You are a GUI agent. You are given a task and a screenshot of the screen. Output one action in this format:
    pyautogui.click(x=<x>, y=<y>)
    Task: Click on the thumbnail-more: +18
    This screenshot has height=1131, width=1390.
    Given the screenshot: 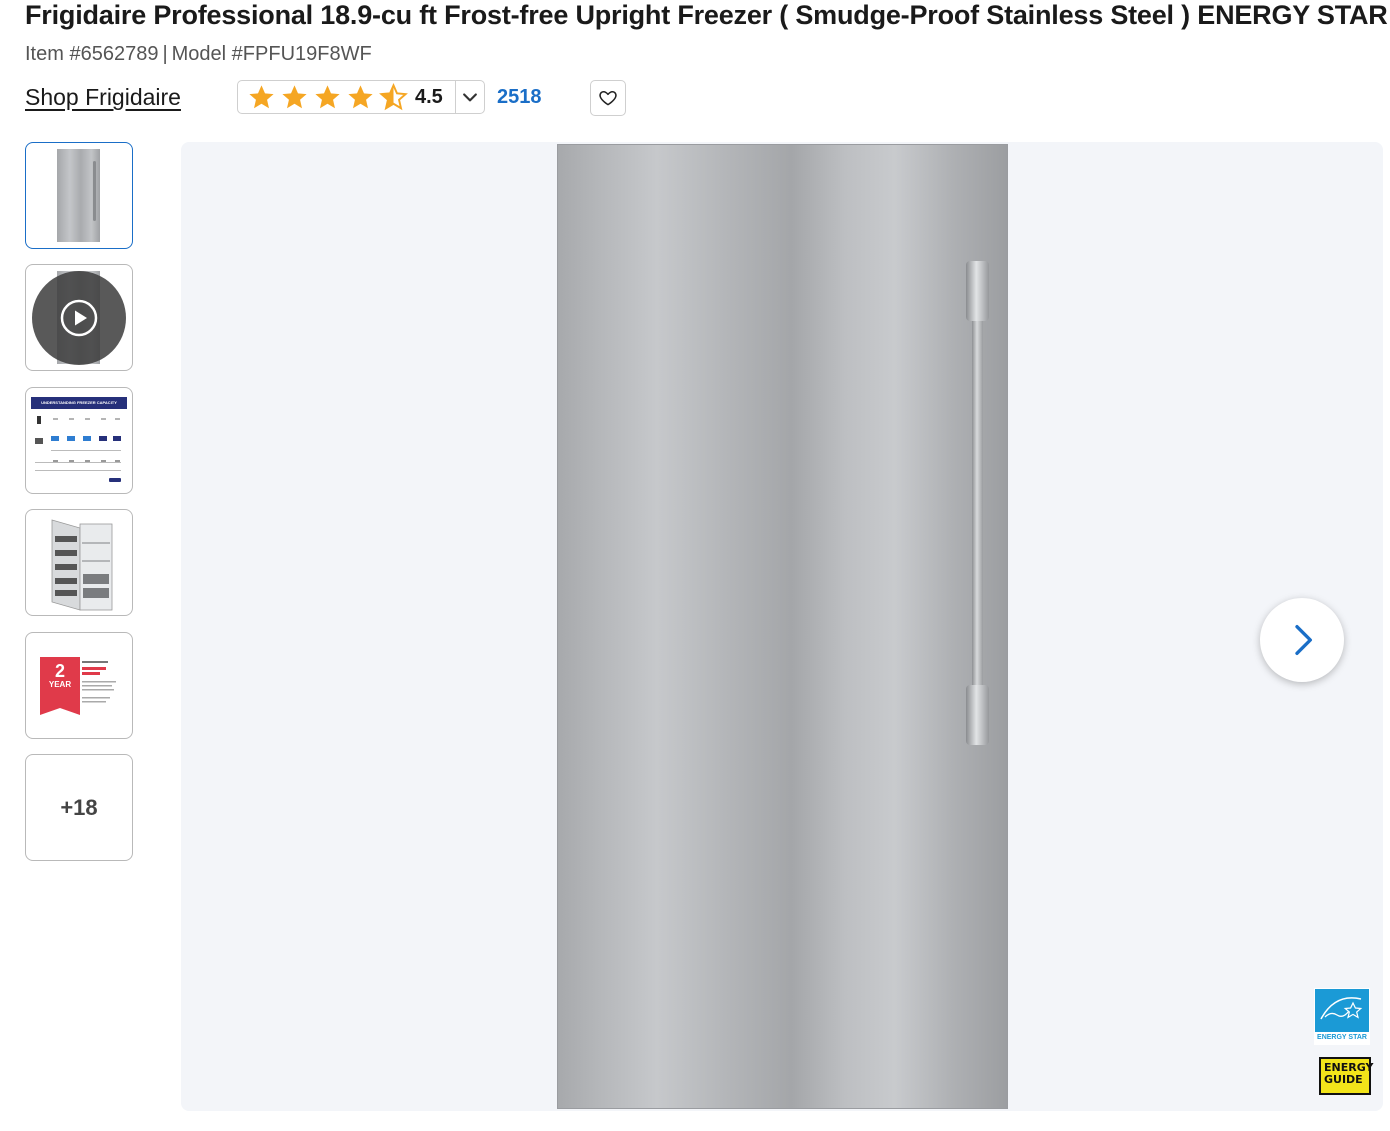 What is the action you would take?
    pyautogui.click(x=79, y=807)
    